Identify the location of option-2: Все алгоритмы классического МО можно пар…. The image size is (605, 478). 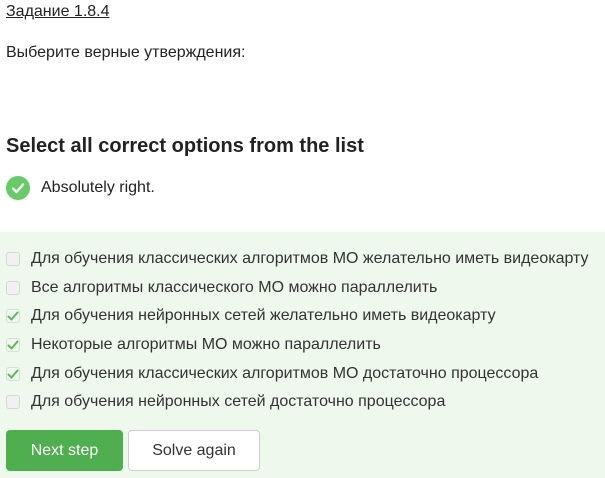
(221, 288).